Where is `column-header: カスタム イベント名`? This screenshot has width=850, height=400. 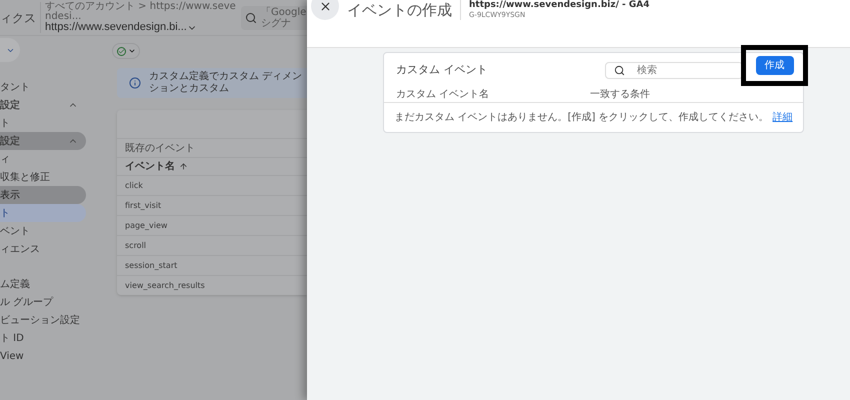
column-header: カスタム イベント名 is located at coordinates (443, 95).